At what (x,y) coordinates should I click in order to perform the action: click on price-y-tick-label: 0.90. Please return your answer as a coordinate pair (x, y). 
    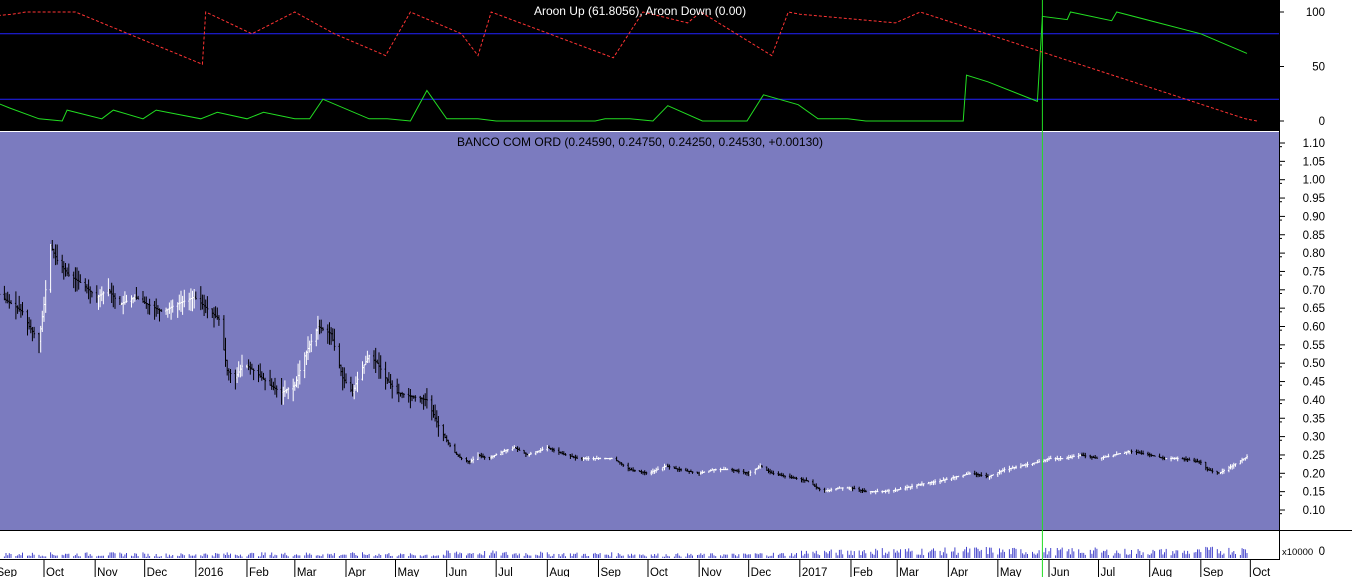
    Looking at the image, I should click on (1314, 217).